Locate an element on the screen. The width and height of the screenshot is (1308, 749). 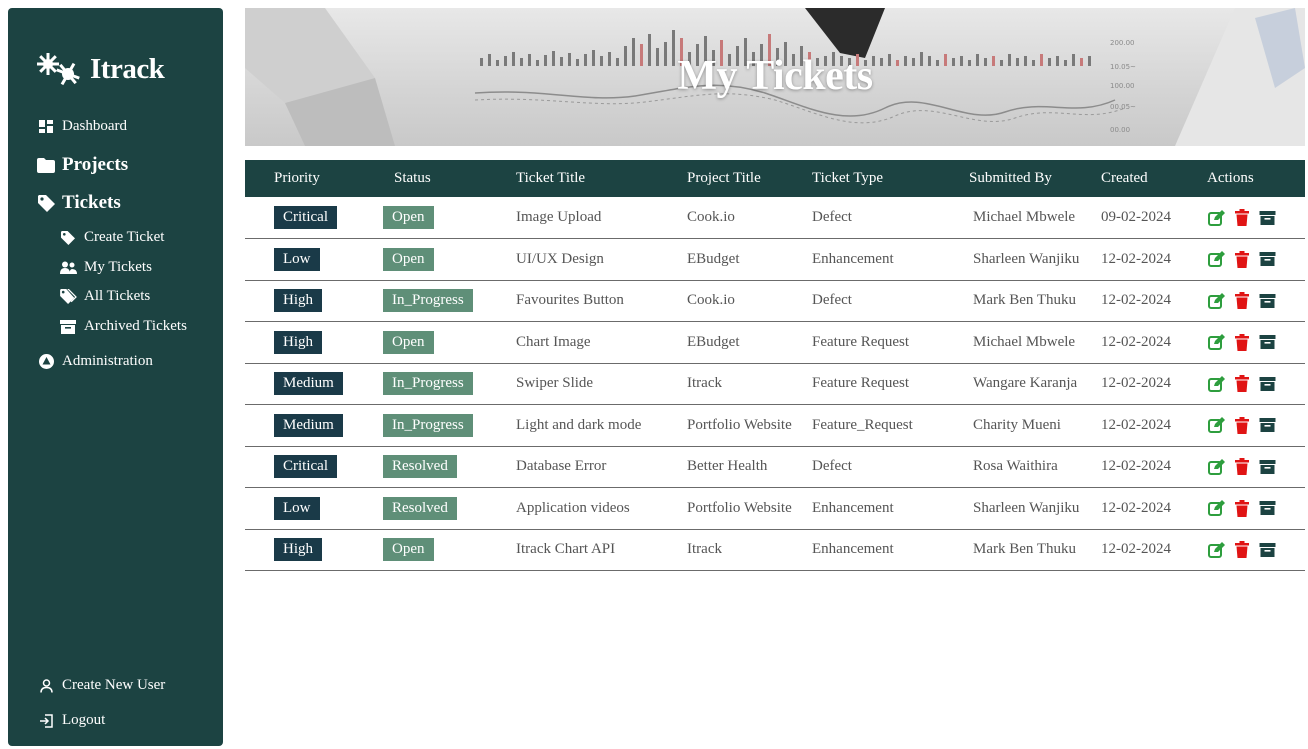
column-header-ticket-type: Ticket Type is located at coordinates (890, 178).